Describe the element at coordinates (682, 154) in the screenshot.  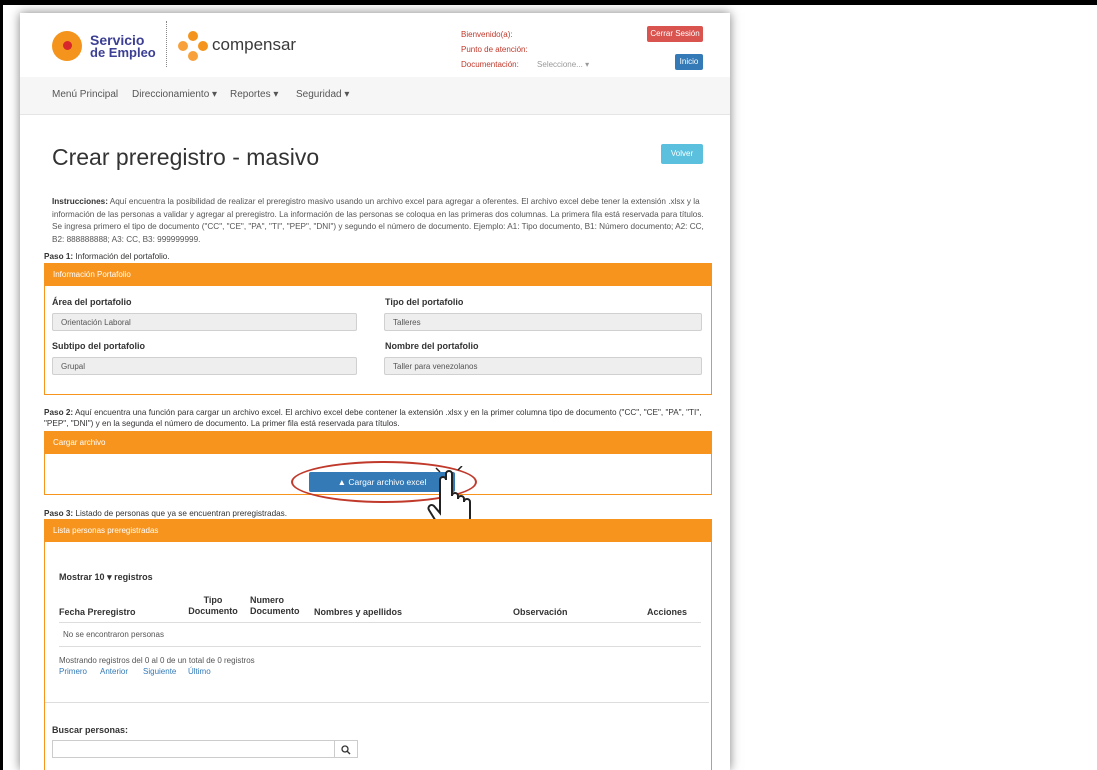
I see `back-button: Volver` at that location.